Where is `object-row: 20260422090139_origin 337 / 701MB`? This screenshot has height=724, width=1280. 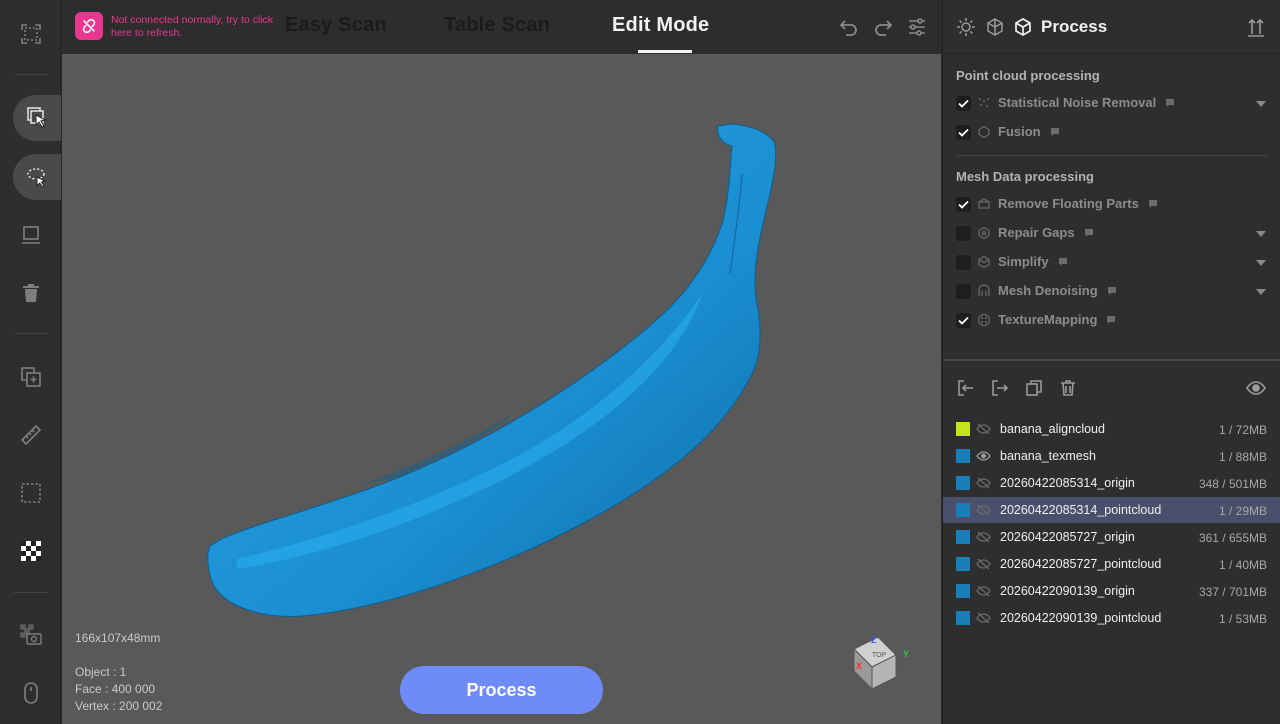 object-row: 20260422090139_origin 337 / 701MB is located at coordinates (1111, 591).